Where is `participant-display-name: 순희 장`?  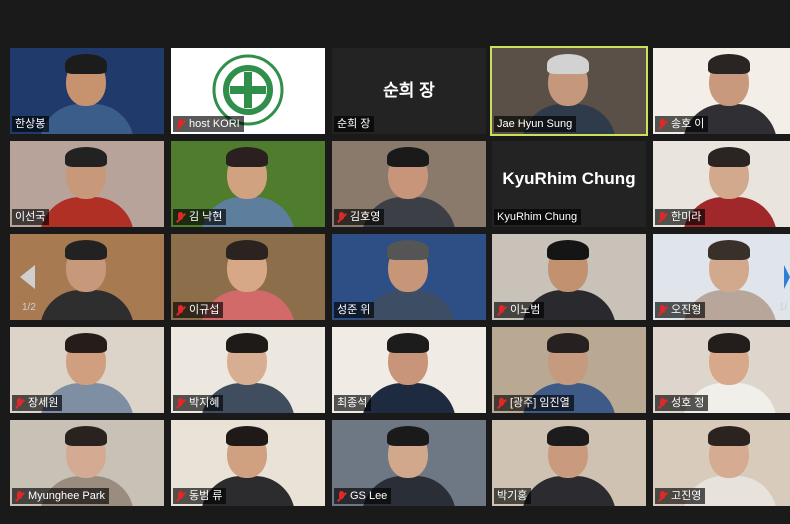 participant-display-name: 순희 장 is located at coordinates (409, 90).